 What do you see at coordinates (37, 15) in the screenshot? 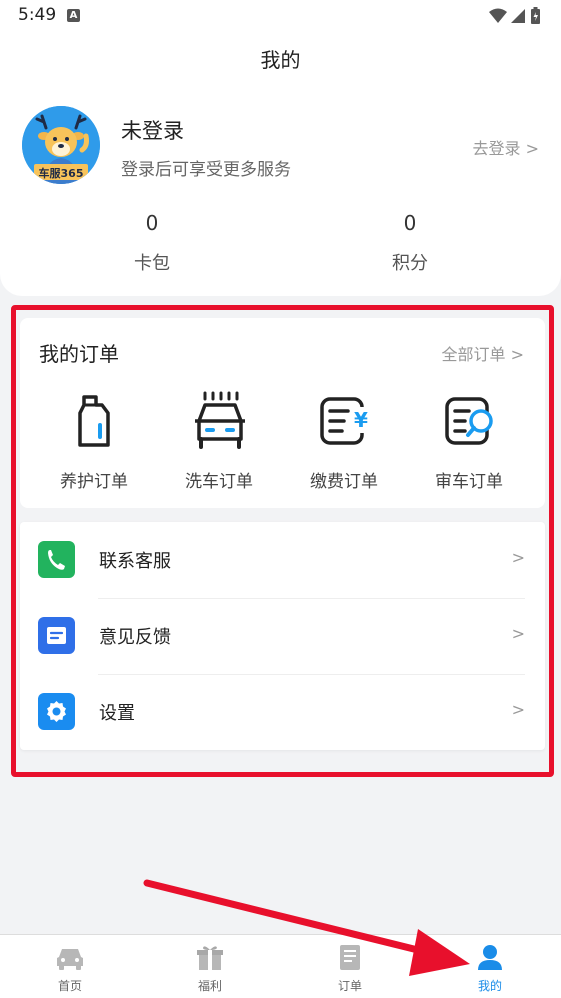
I see `status-time: 5:49` at bounding box center [37, 15].